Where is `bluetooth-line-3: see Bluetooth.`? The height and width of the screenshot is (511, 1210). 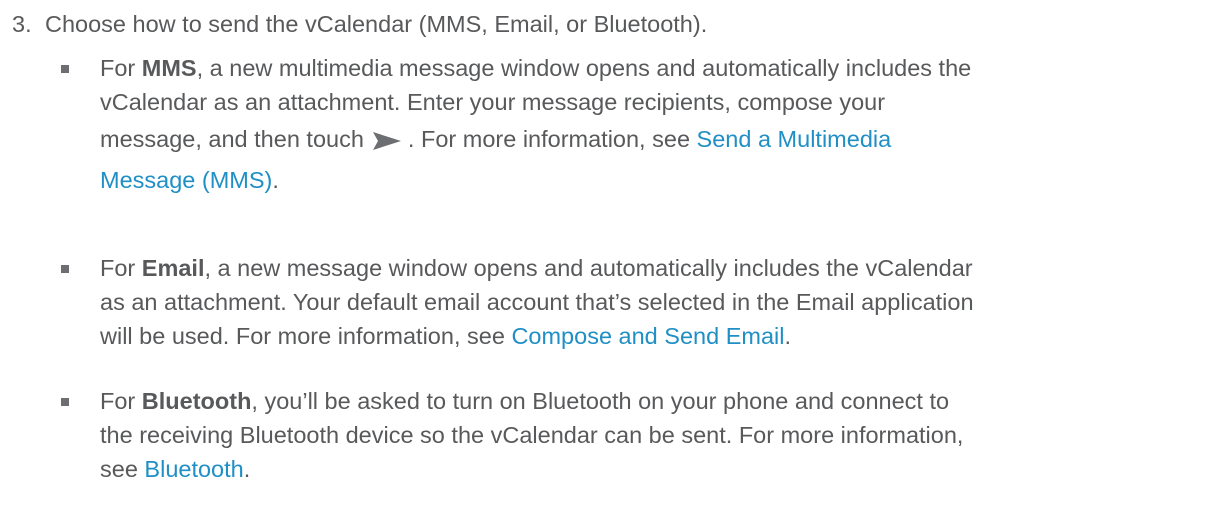
bluetooth-line-3: see Bluetooth. is located at coordinates (175, 469).